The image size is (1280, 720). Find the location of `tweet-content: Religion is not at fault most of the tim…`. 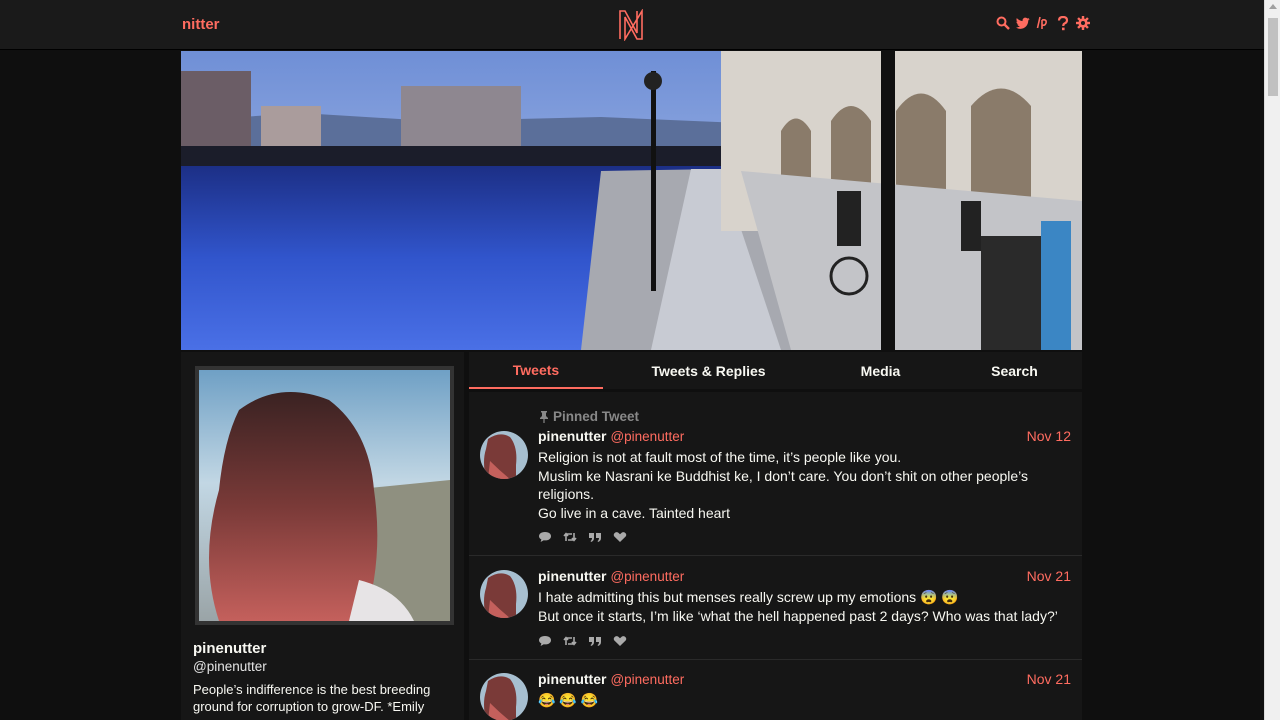

tweet-content: Religion is not at fault most of the tim… is located at coordinates (803, 485).